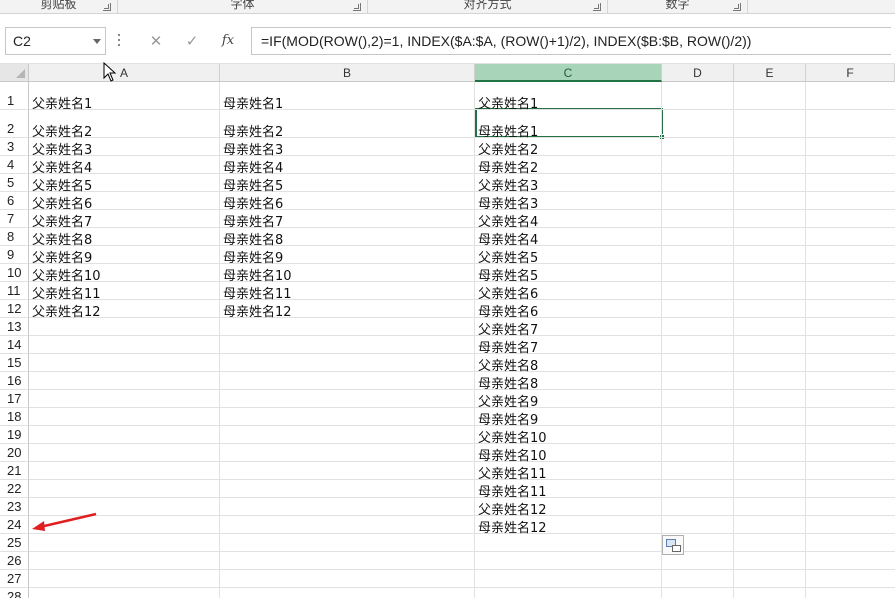 This screenshot has width=895, height=598. Describe the element at coordinates (506, 364) in the screenshot. I see `cell-col-c: 父亲姓名8` at that location.